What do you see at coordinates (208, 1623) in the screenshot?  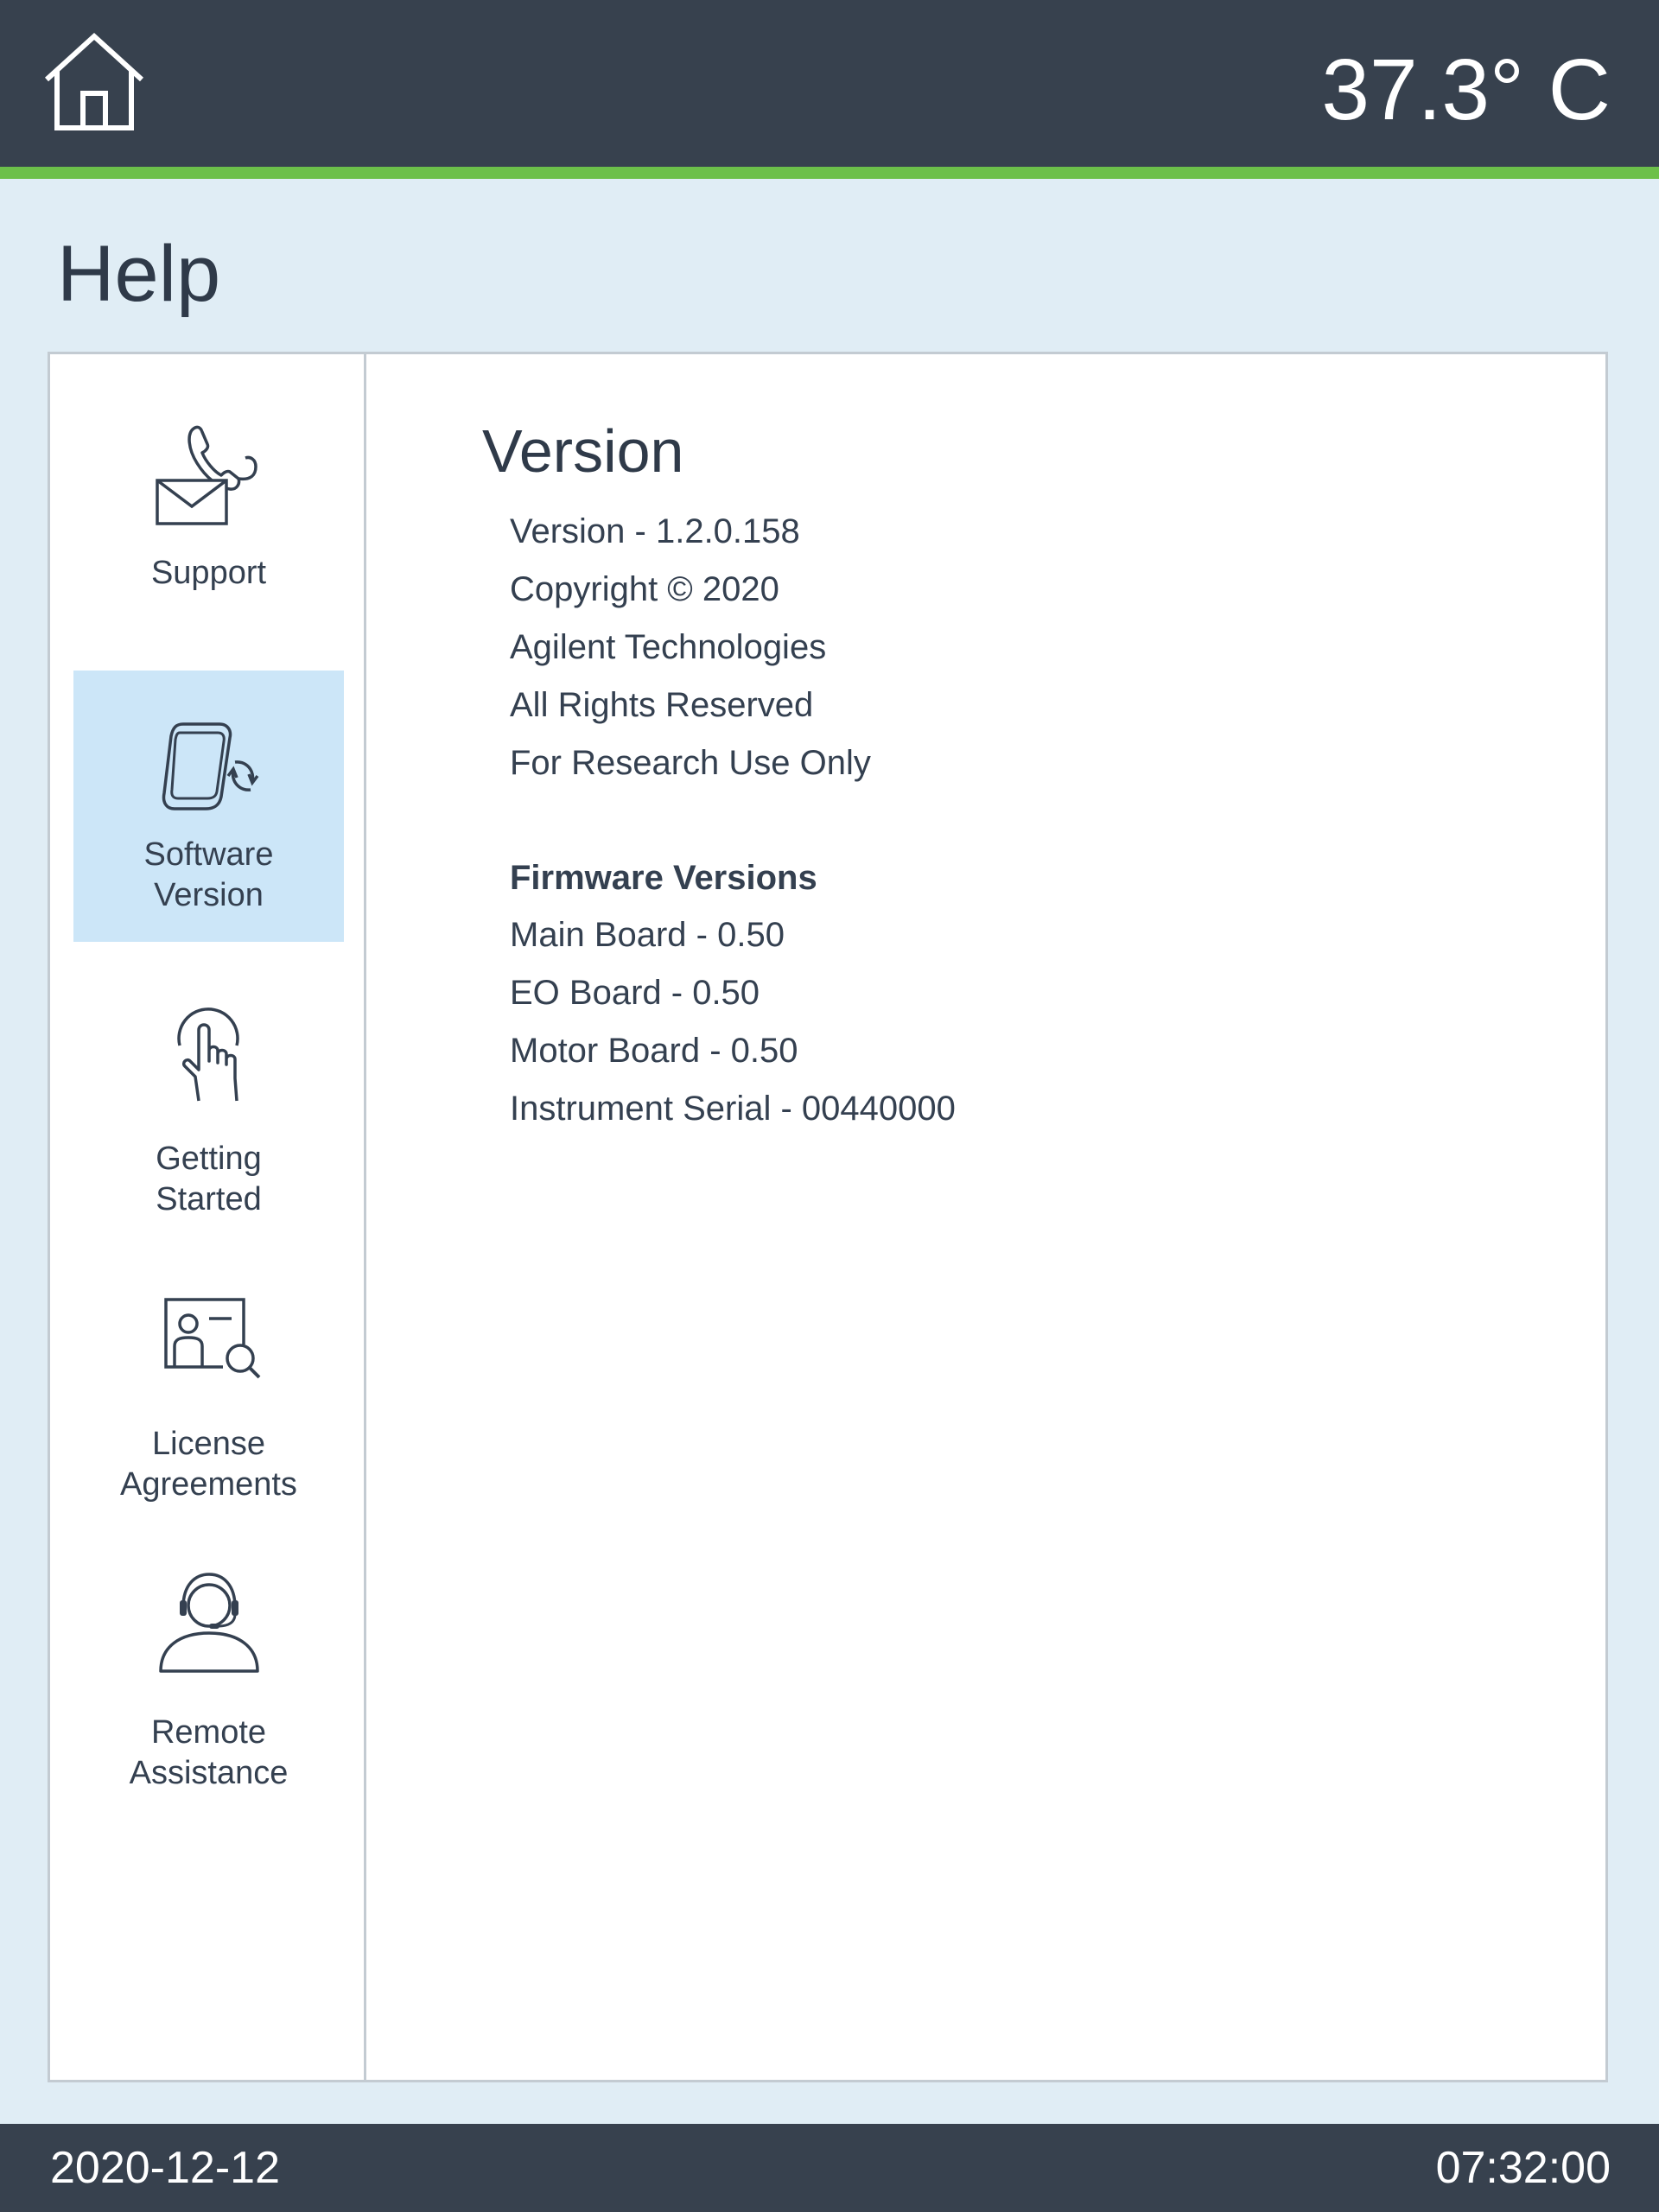 I see `headset-agent-icon` at bounding box center [208, 1623].